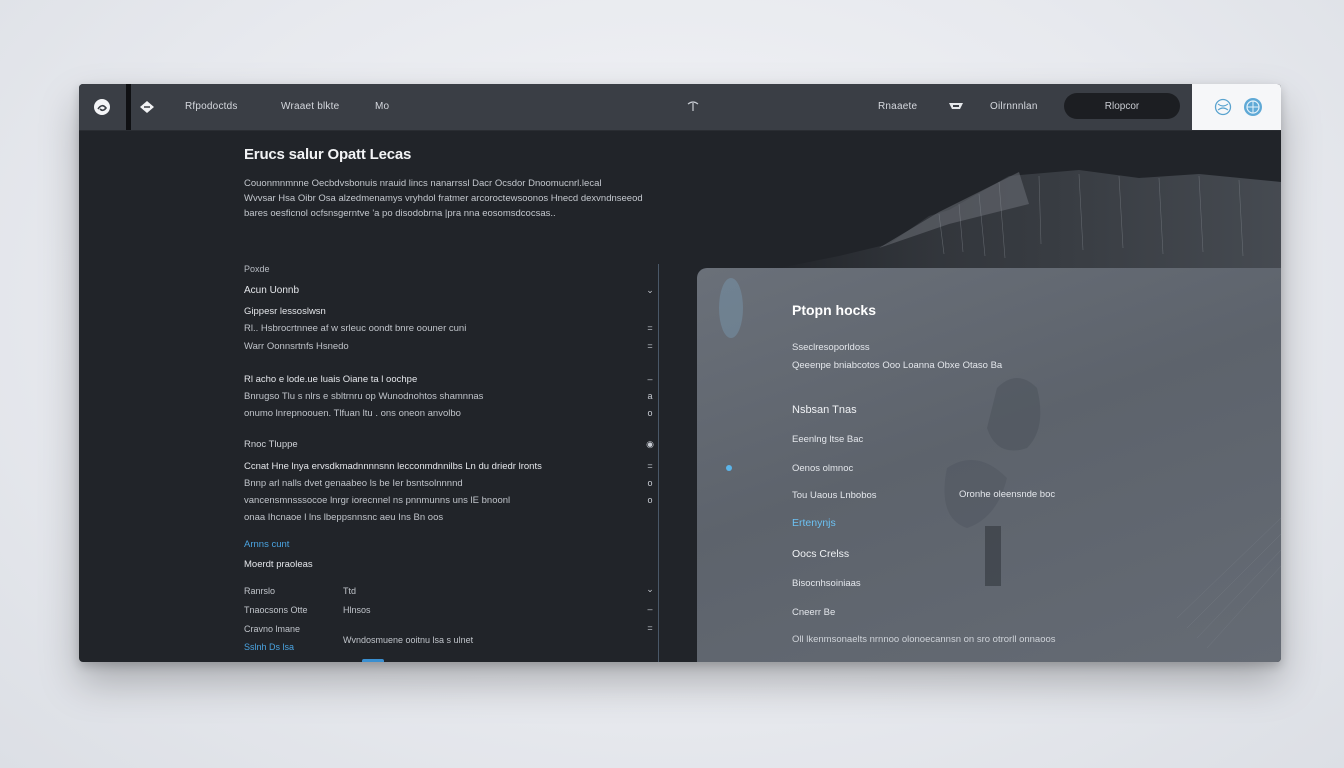  I want to click on page-title: Erucs salur Opatt Lecas, so click(328, 154).